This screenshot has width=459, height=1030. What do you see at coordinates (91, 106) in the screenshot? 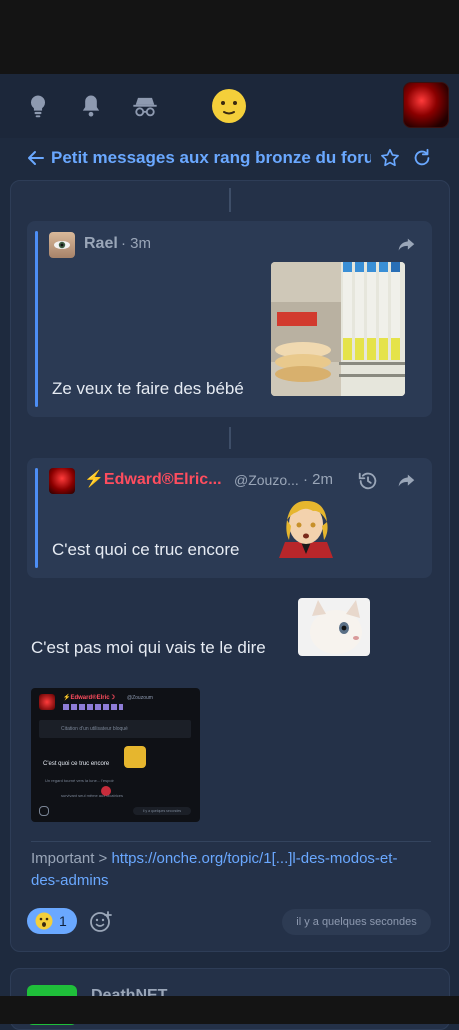
I see `bell-icon` at bounding box center [91, 106].